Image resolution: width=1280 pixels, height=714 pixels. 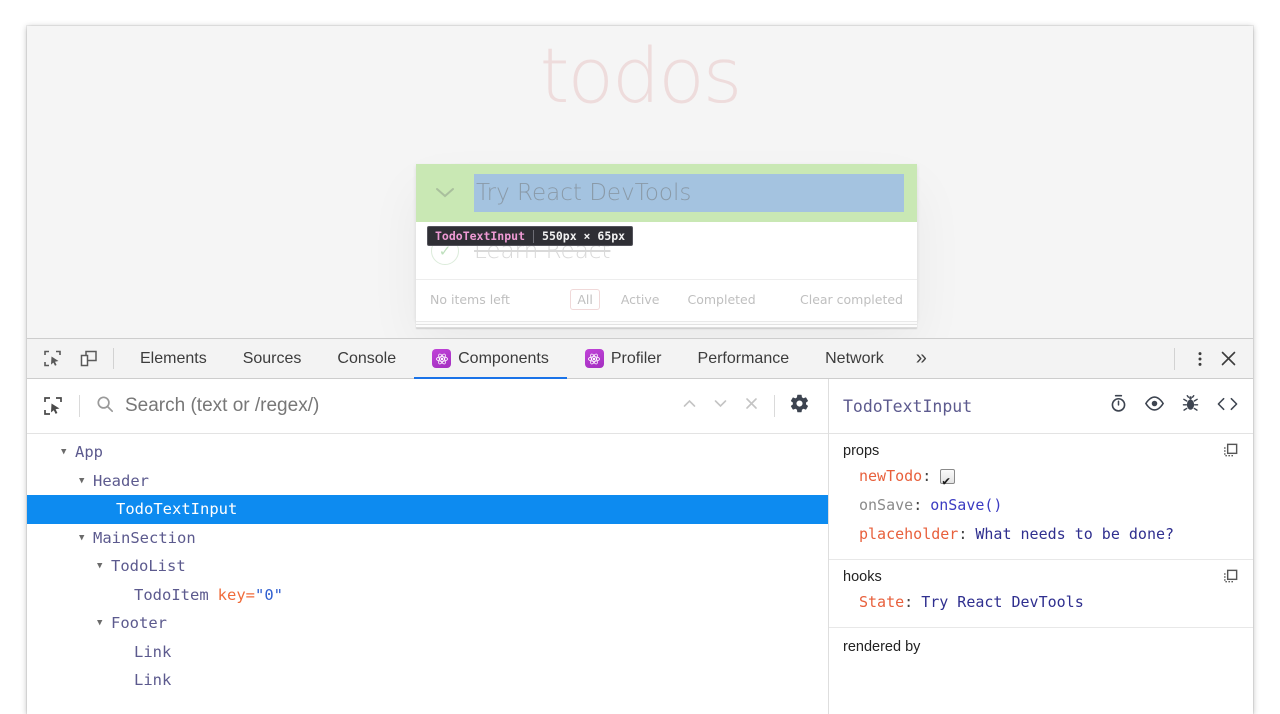 I want to click on tree-node-mainsection: ▼ MainSection, so click(x=427, y=538).